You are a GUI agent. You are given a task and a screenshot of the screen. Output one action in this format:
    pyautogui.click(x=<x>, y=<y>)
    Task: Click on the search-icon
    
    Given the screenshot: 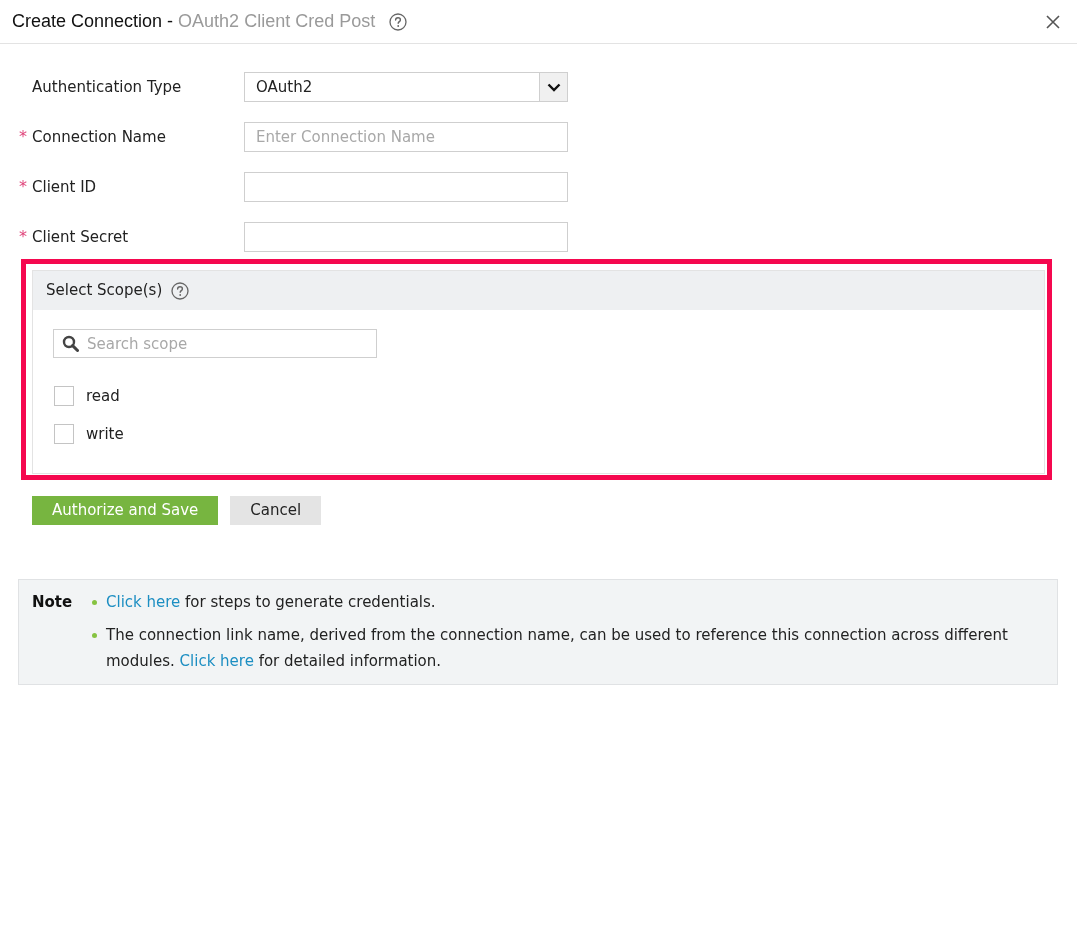 What is the action you would take?
    pyautogui.click(x=70, y=343)
    